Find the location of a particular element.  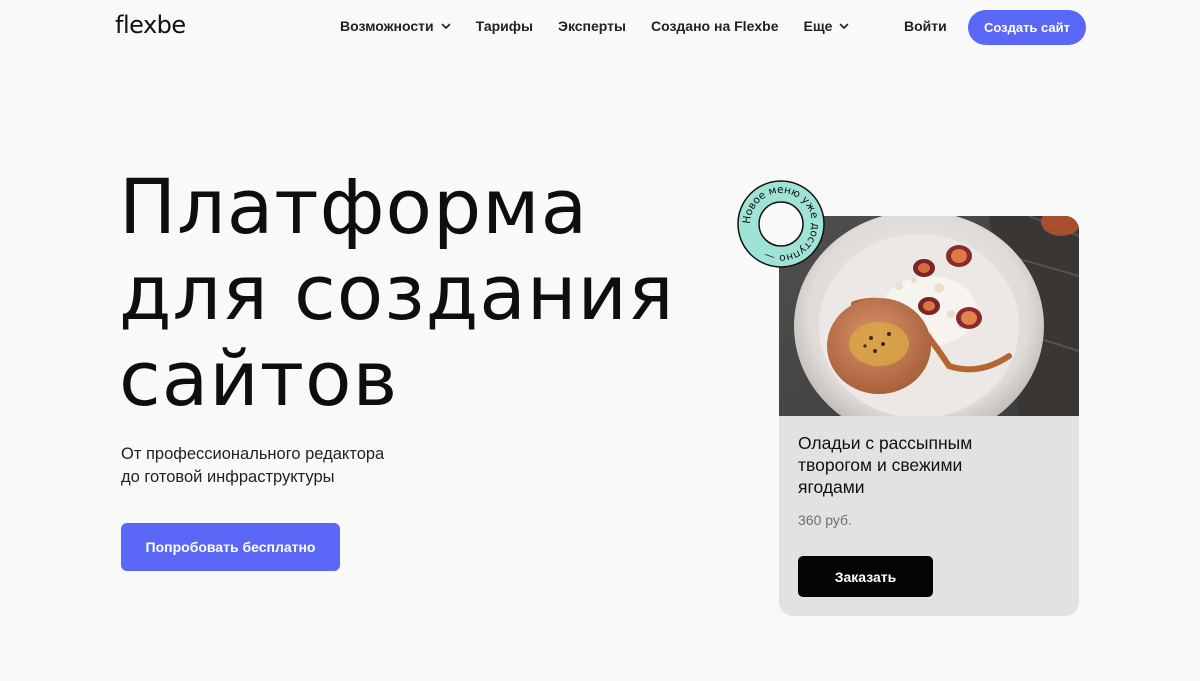

hero-title-line: Платформа is located at coordinates (354, 206).